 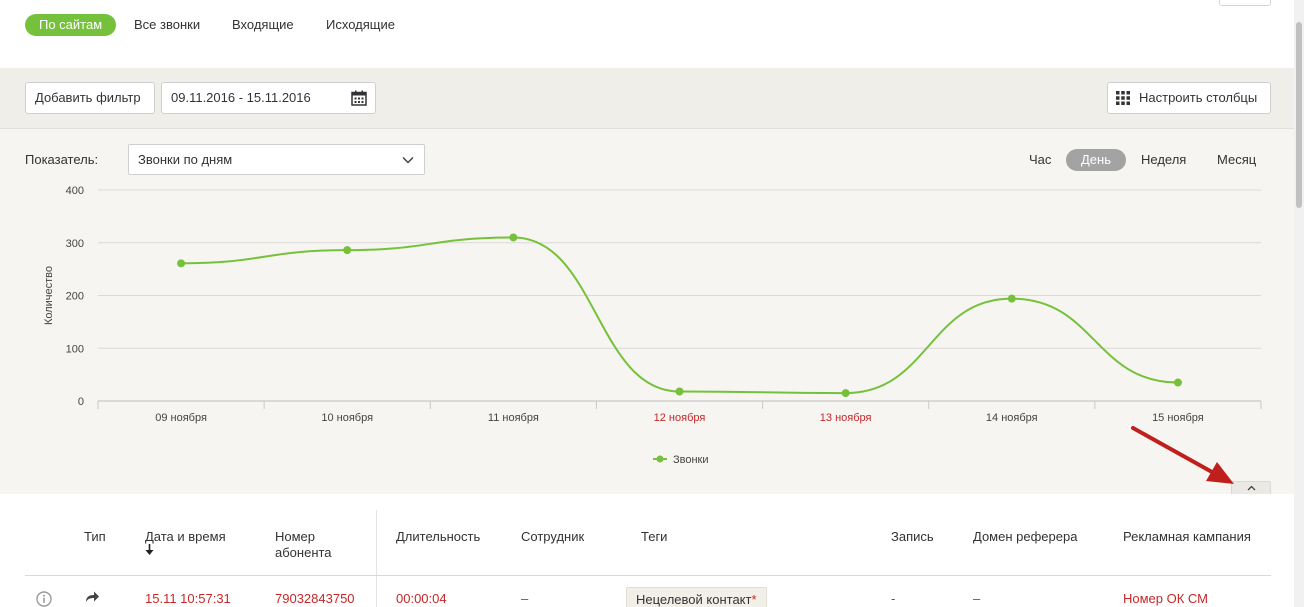 What do you see at coordinates (1163, 160) in the screenshot?
I see `period-week: Неделя` at bounding box center [1163, 160].